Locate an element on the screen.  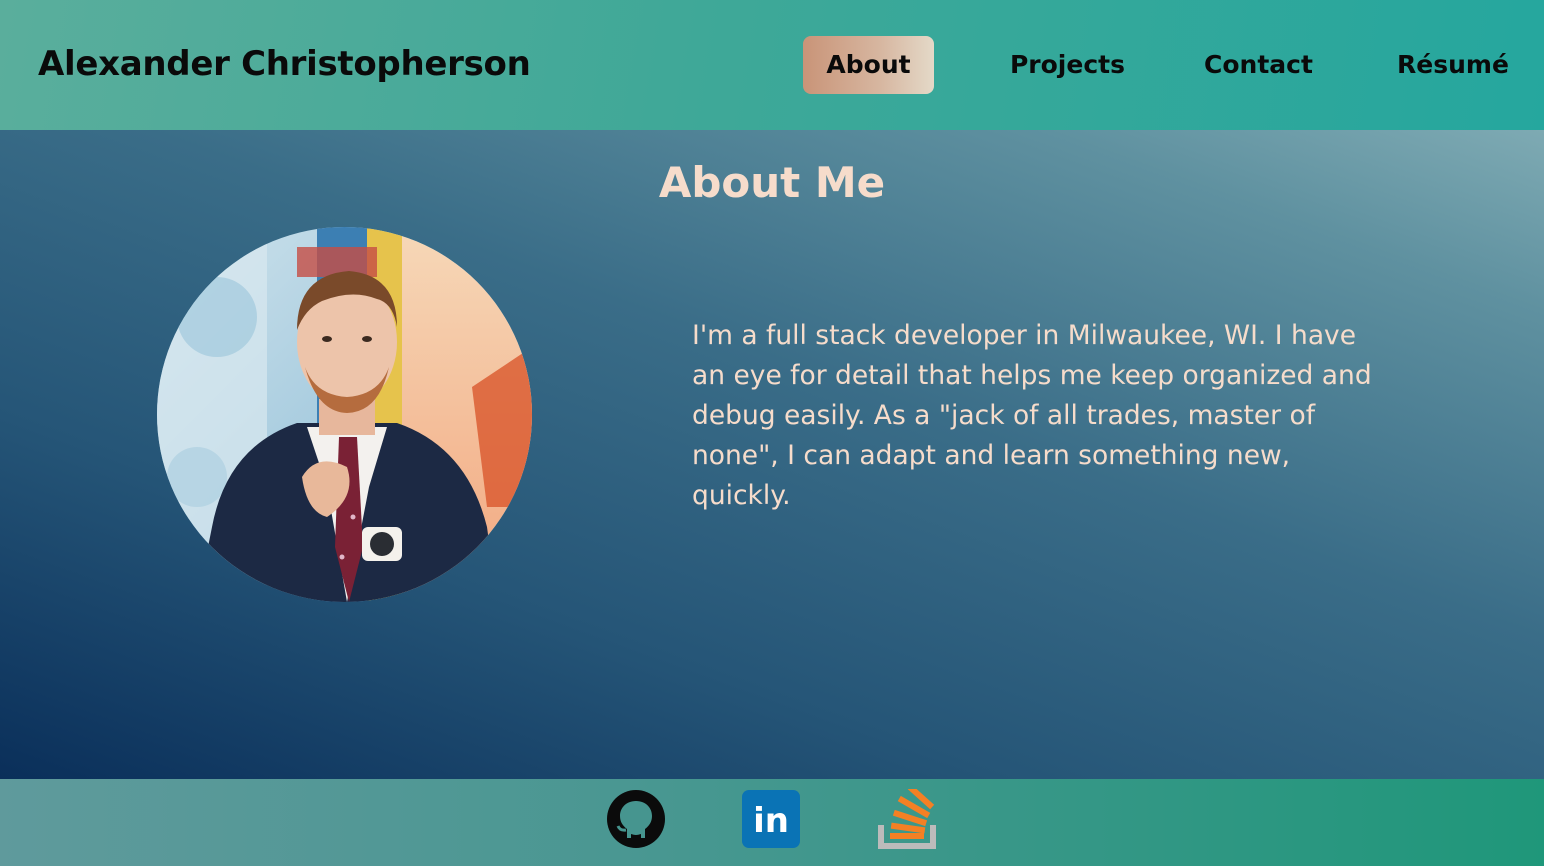
linkedin-link: in is located at coordinates (771, 819).